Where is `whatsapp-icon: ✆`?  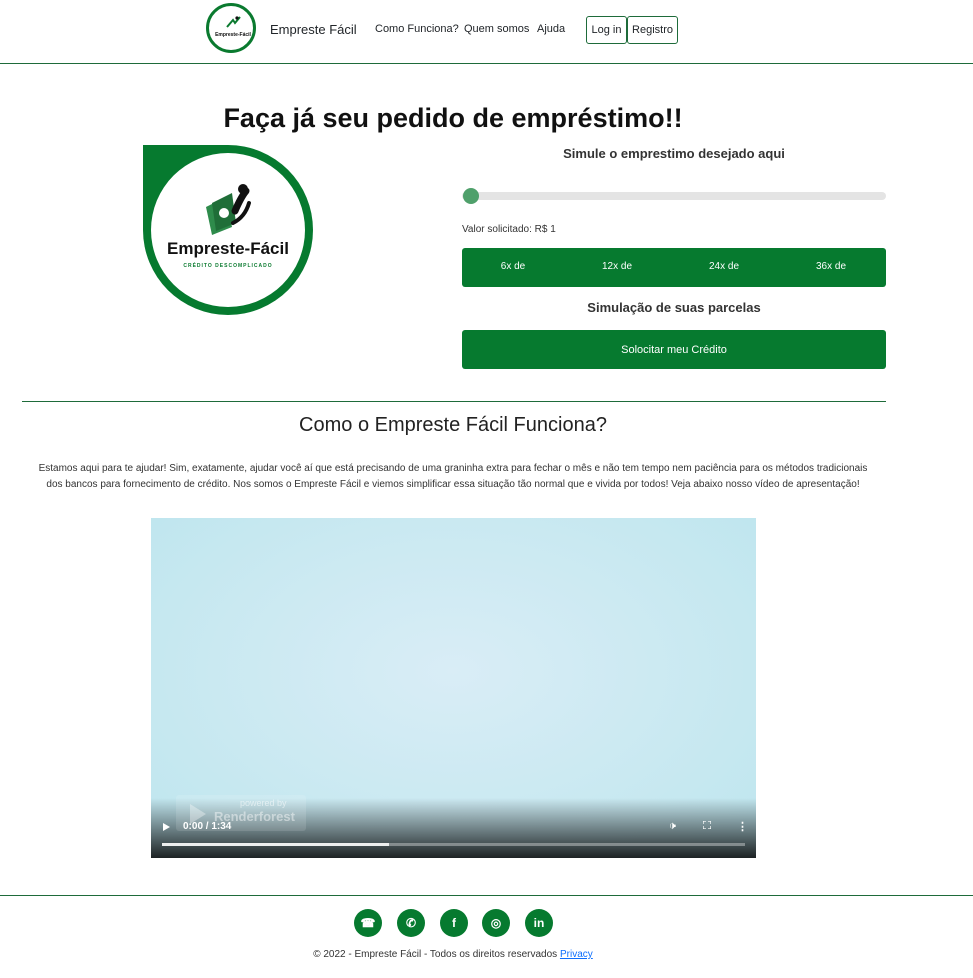
whatsapp-icon: ✆ is located at coordinates (411, 923).